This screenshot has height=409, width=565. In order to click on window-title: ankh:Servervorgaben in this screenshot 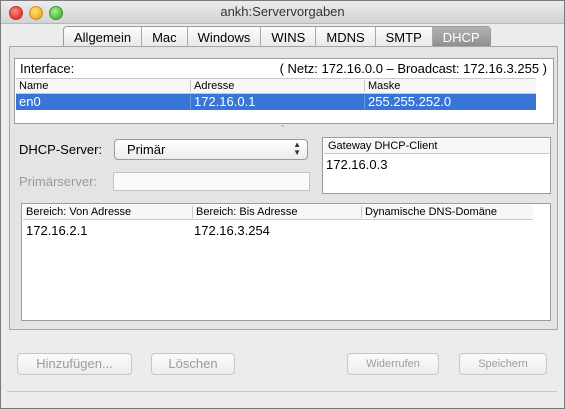, I will do `click(282, 11)`.